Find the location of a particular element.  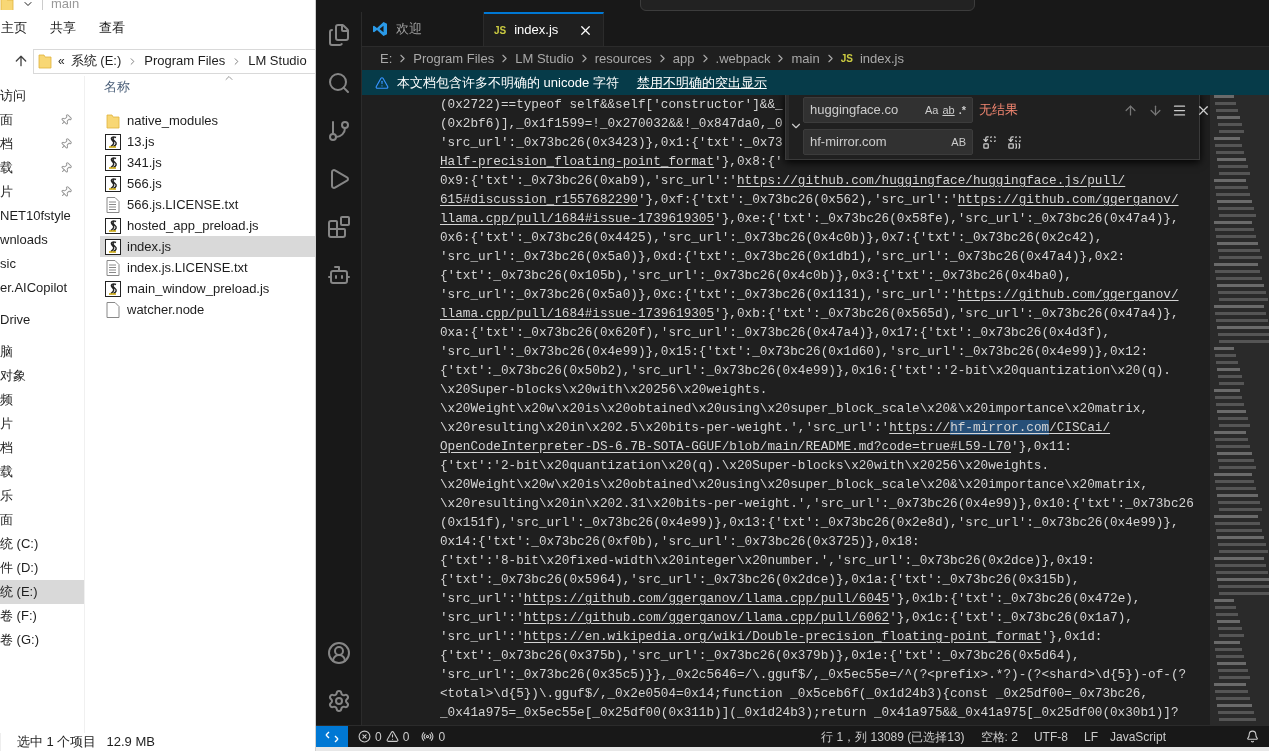

find-option: ab is located at coordinates (948, 110).